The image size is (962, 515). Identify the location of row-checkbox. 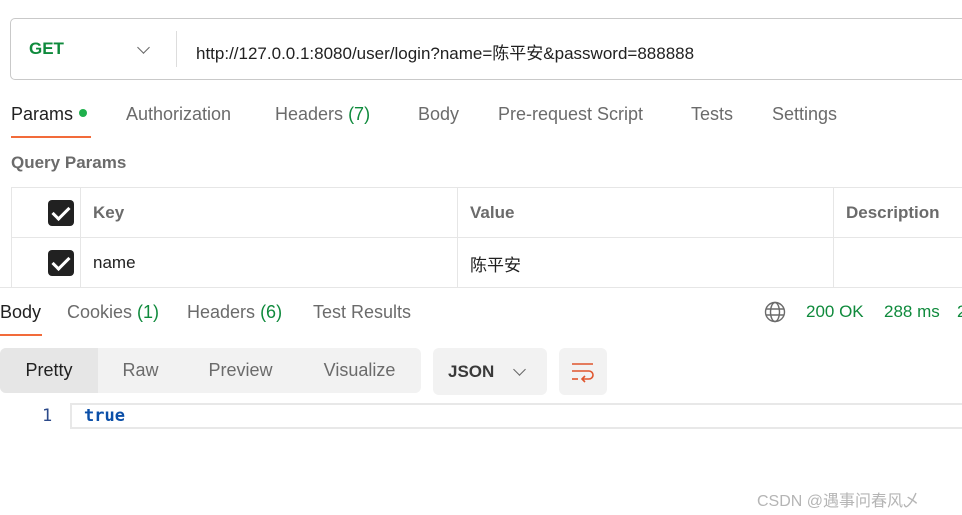
(61, 263).